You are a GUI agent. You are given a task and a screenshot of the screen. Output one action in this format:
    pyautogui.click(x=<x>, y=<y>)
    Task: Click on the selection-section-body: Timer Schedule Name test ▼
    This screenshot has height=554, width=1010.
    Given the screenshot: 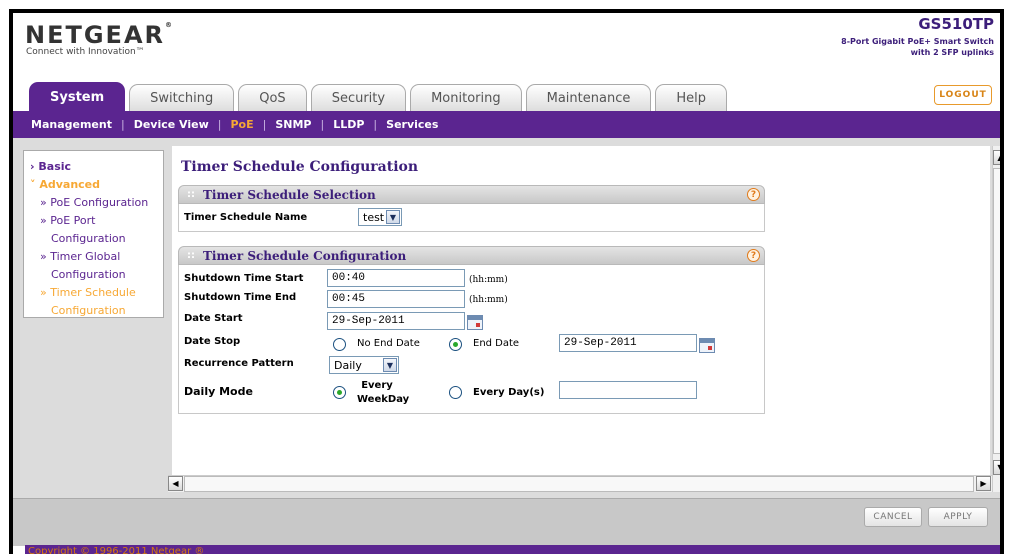 What is the action you would take?
    pyautogui.click(x=471, y=218)
    